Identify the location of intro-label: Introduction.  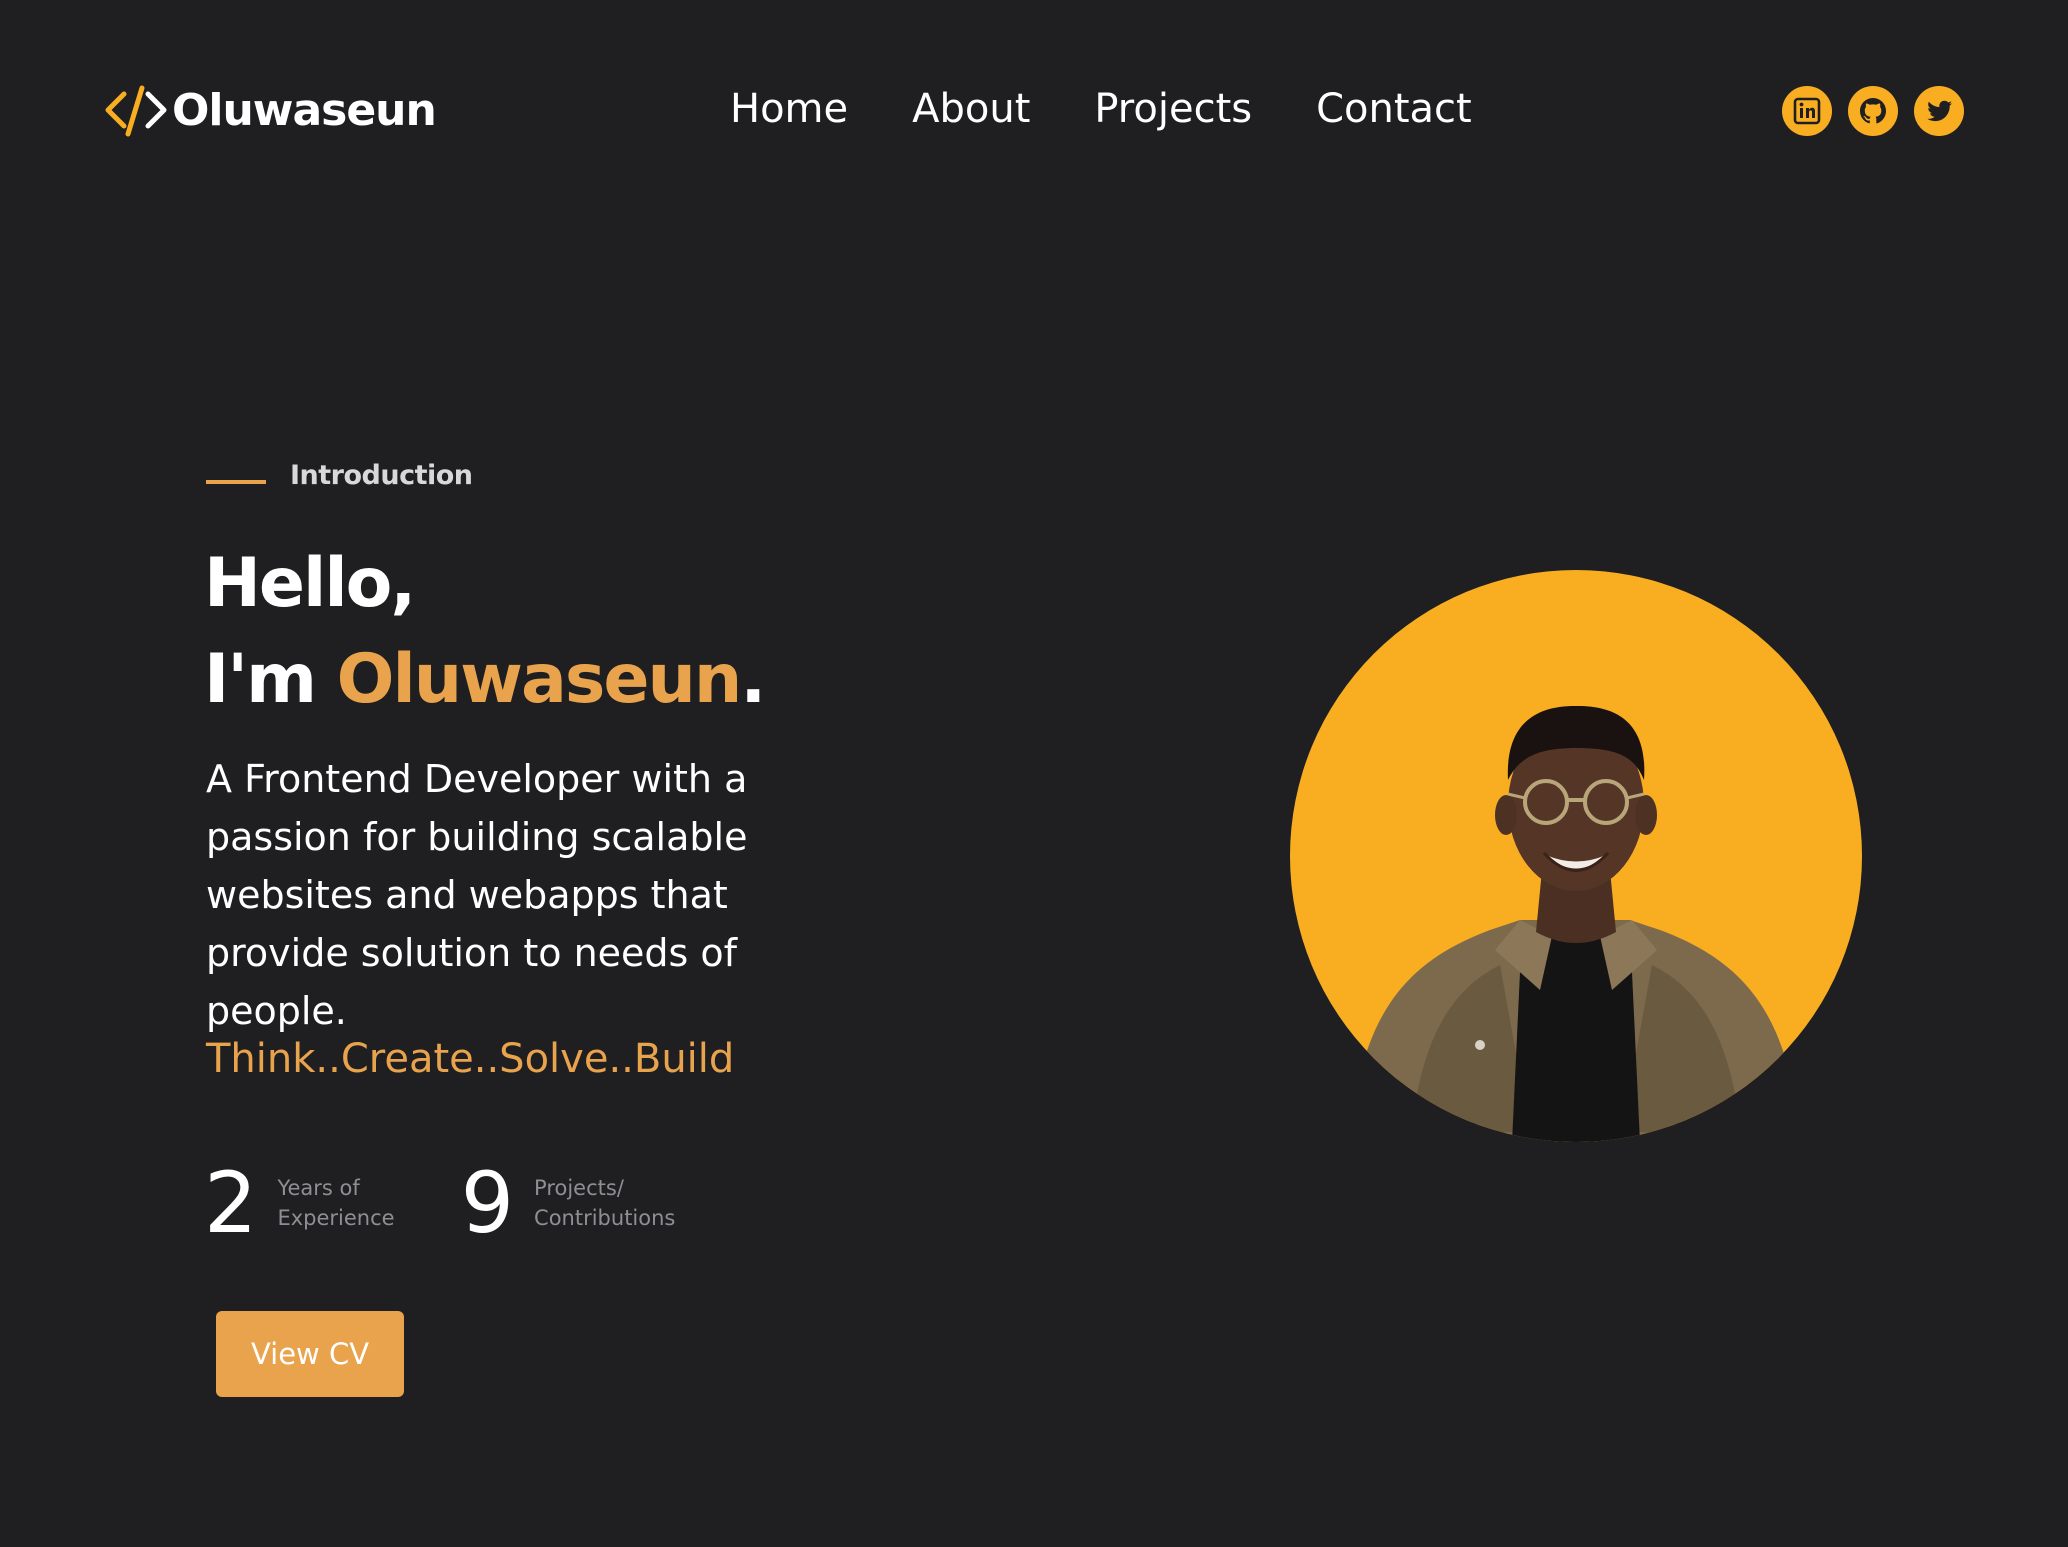
(339, 475).